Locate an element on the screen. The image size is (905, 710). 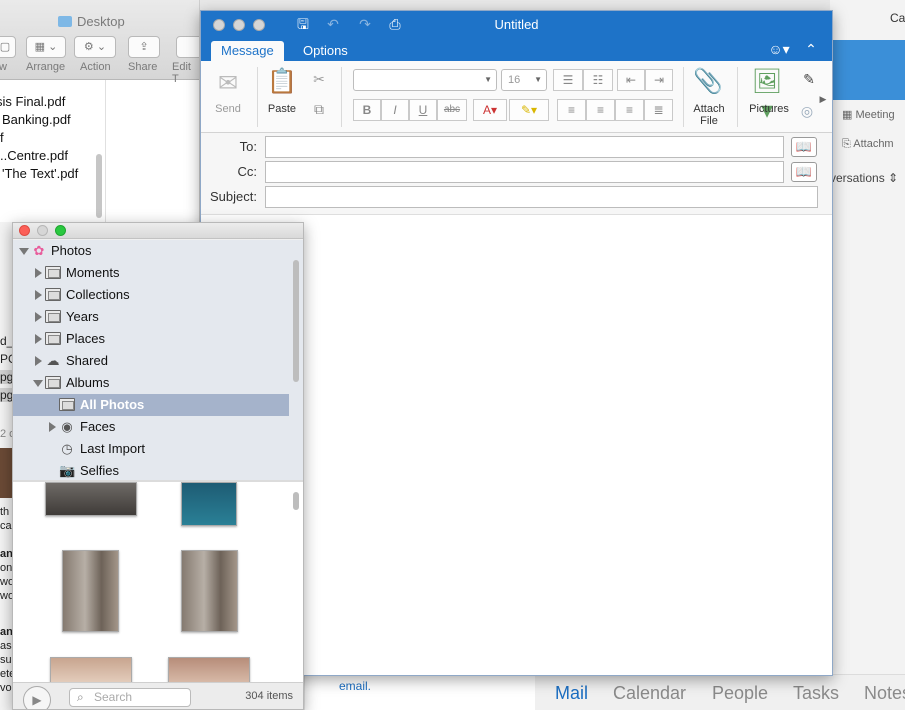
globe-icon: ◎ is located at coordinates (807, 111).